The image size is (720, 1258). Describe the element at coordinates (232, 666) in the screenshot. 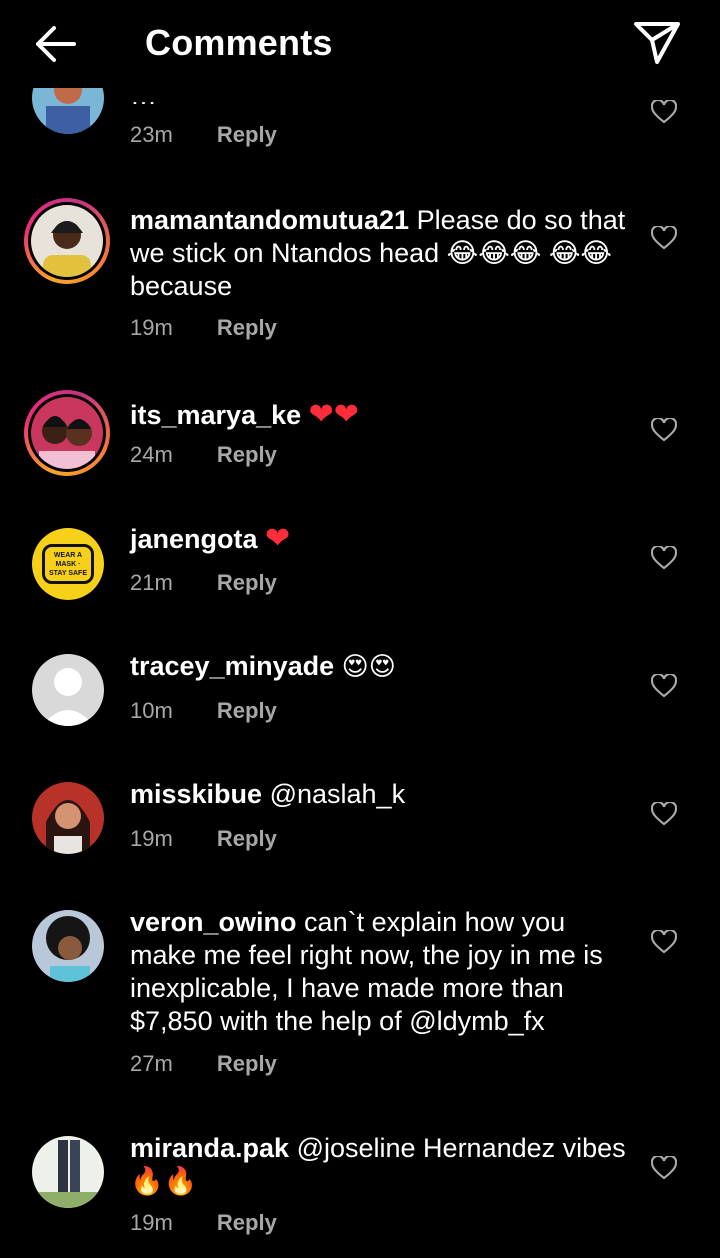

I see `comment-username: tracey_minyade` at that location.